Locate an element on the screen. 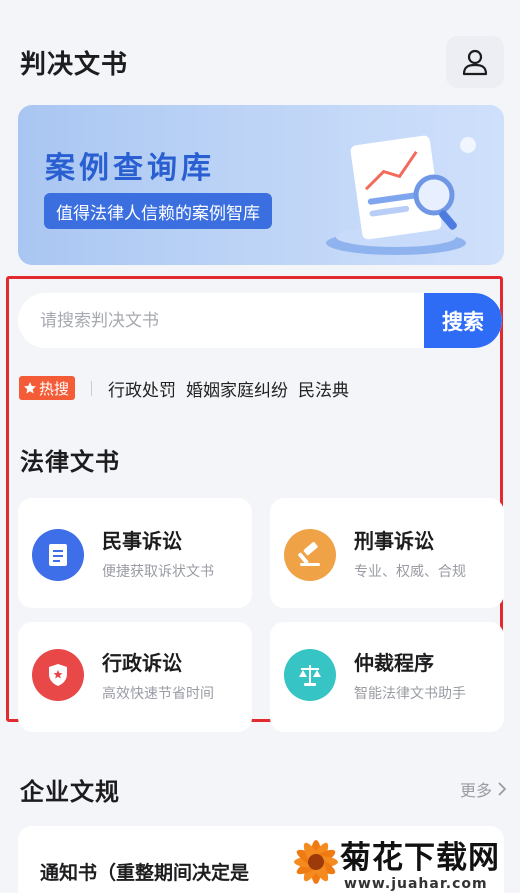 This screenshot has height=893, width=520. legal-docs-title: 法律文书 is located at coordinates (70, 462).